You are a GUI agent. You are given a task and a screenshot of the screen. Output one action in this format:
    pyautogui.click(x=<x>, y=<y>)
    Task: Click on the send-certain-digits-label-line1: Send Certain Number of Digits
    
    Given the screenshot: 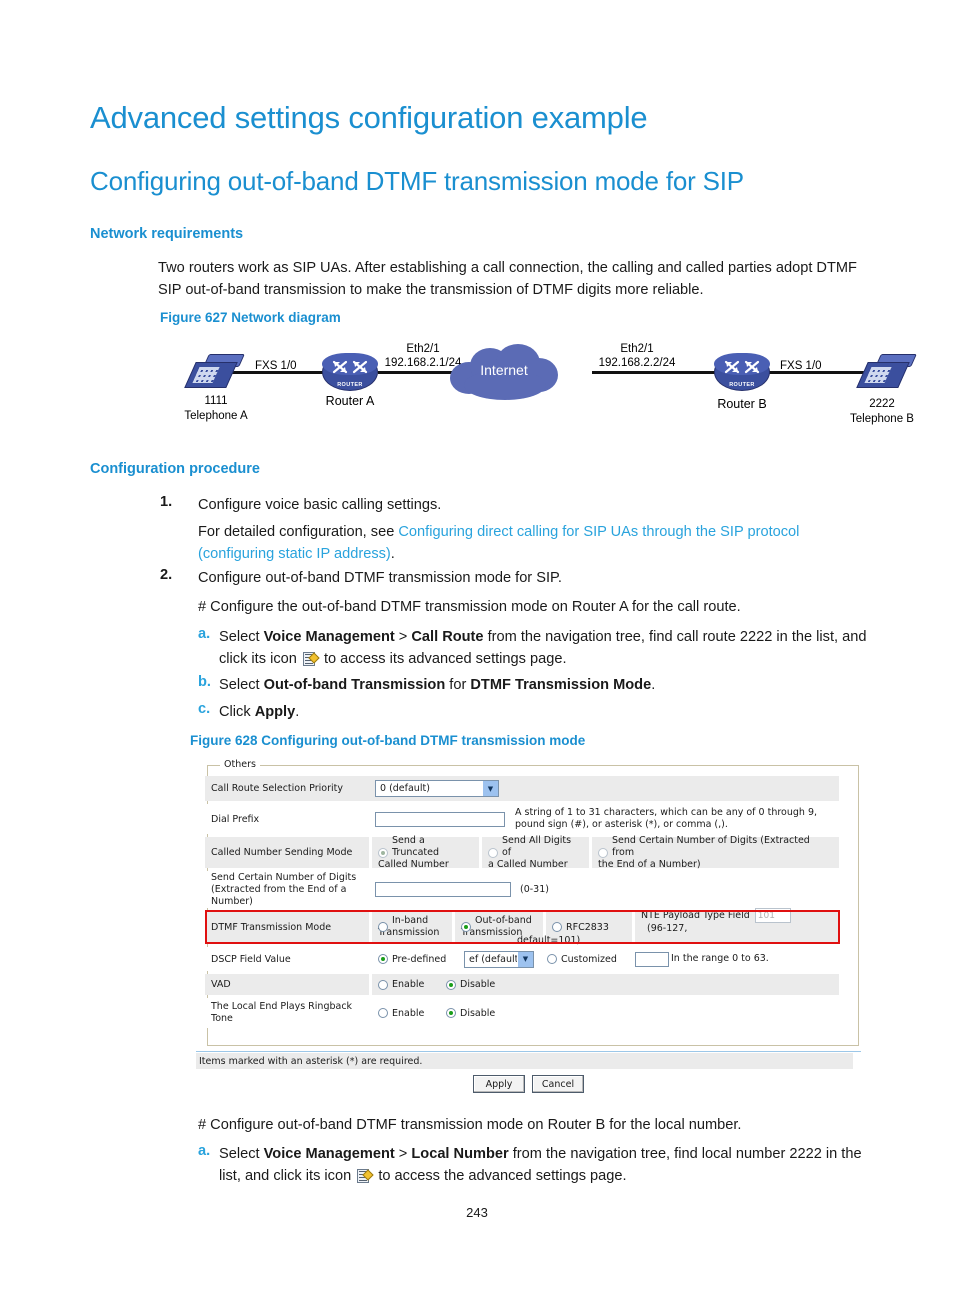 What is the action you would take?
    pyautogui.click(x=284, y=877)
    